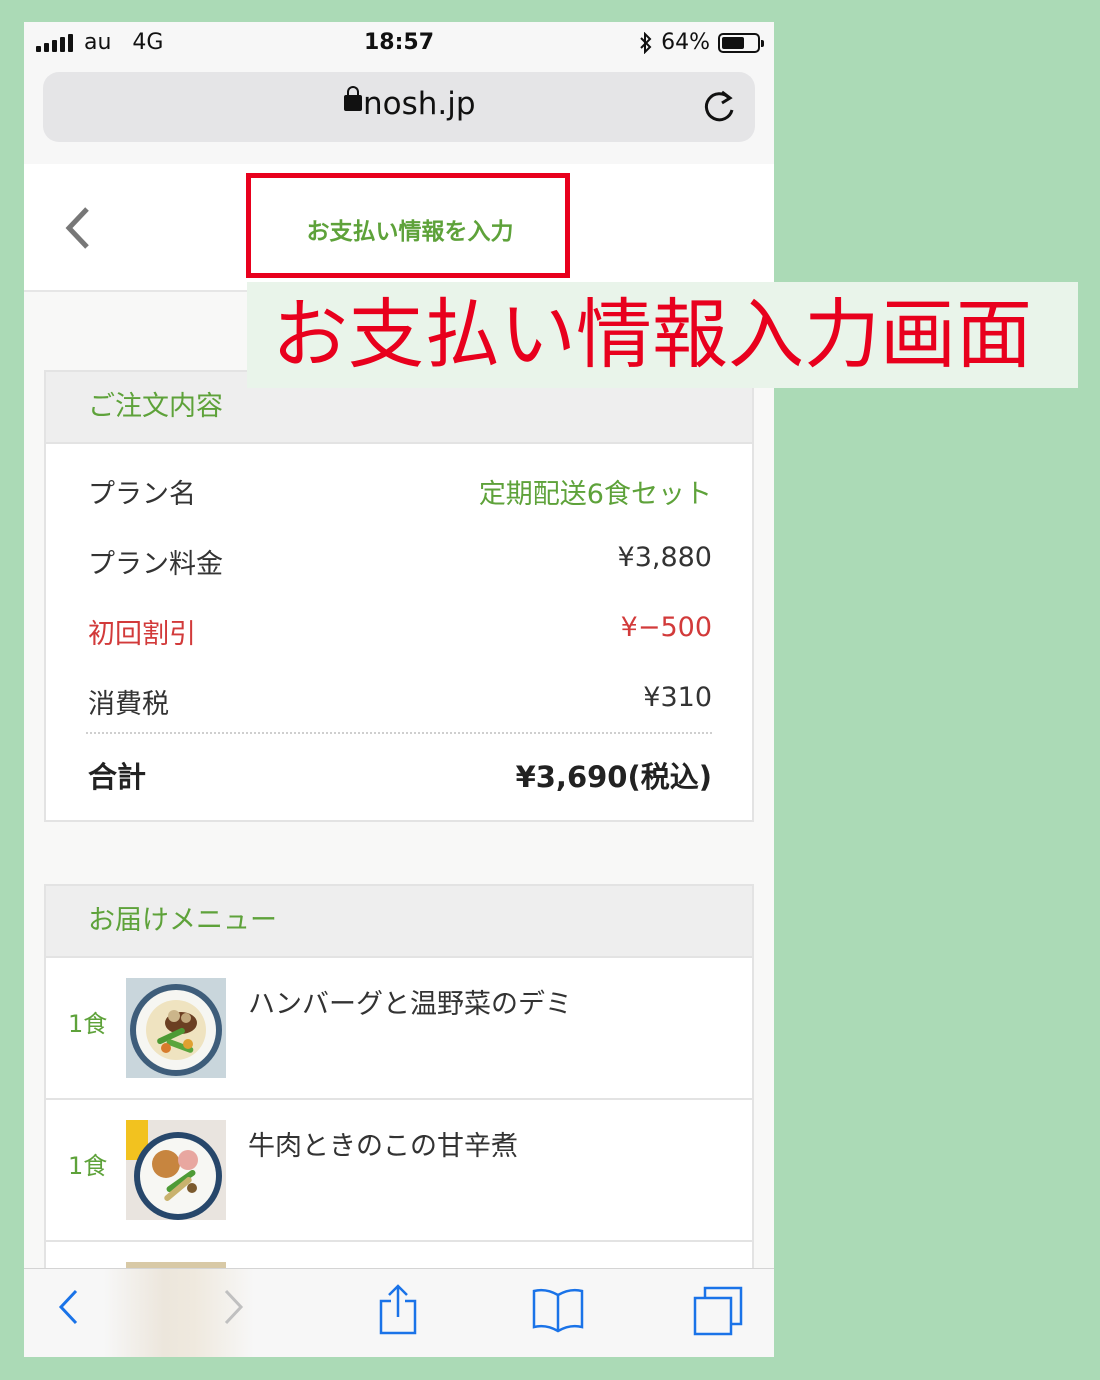 This screenshot has width=1100, height=1380. I want to click on bookmarks-icon, so click(558, 1310).